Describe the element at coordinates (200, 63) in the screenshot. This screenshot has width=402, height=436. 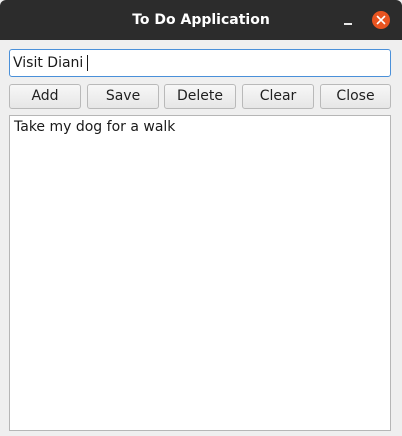
I see `task-input: Visit Diani` at that location.